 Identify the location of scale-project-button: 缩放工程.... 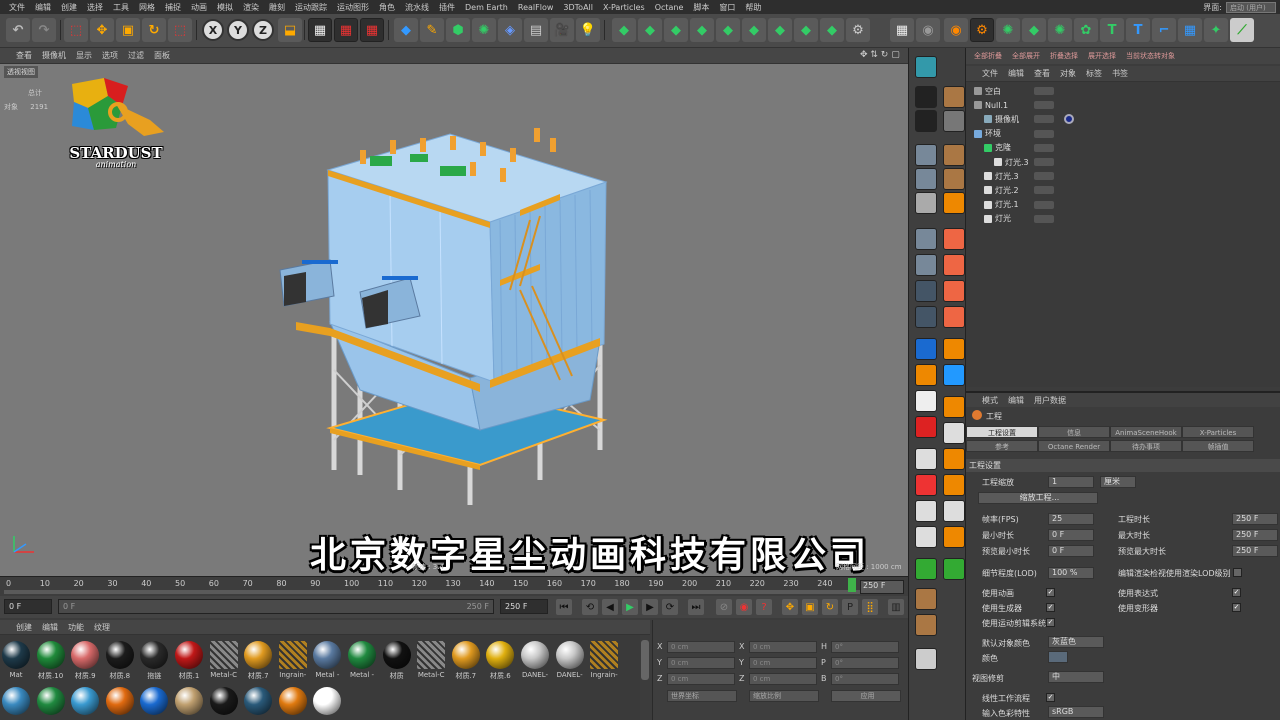
(1038, 498).